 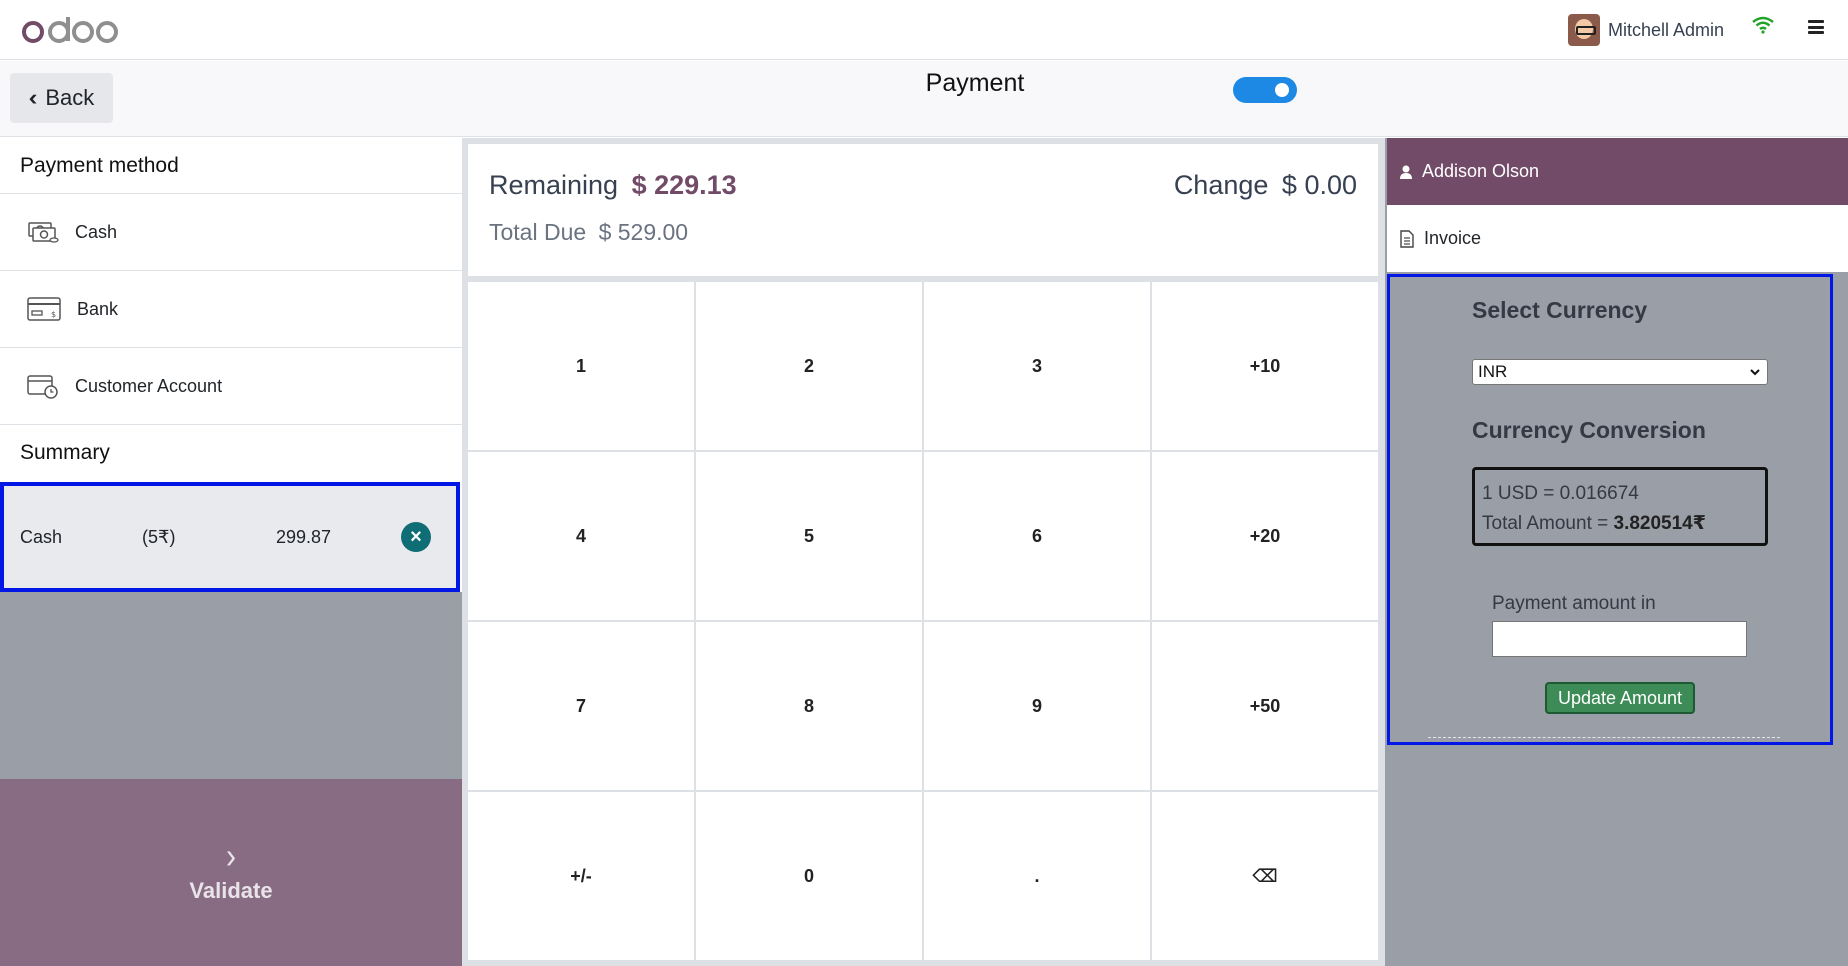 What do you see at coordinates (231, 309) in the screenshot?
I see `payment-method-bank: $ Bank` at bounding box center [231, 309].